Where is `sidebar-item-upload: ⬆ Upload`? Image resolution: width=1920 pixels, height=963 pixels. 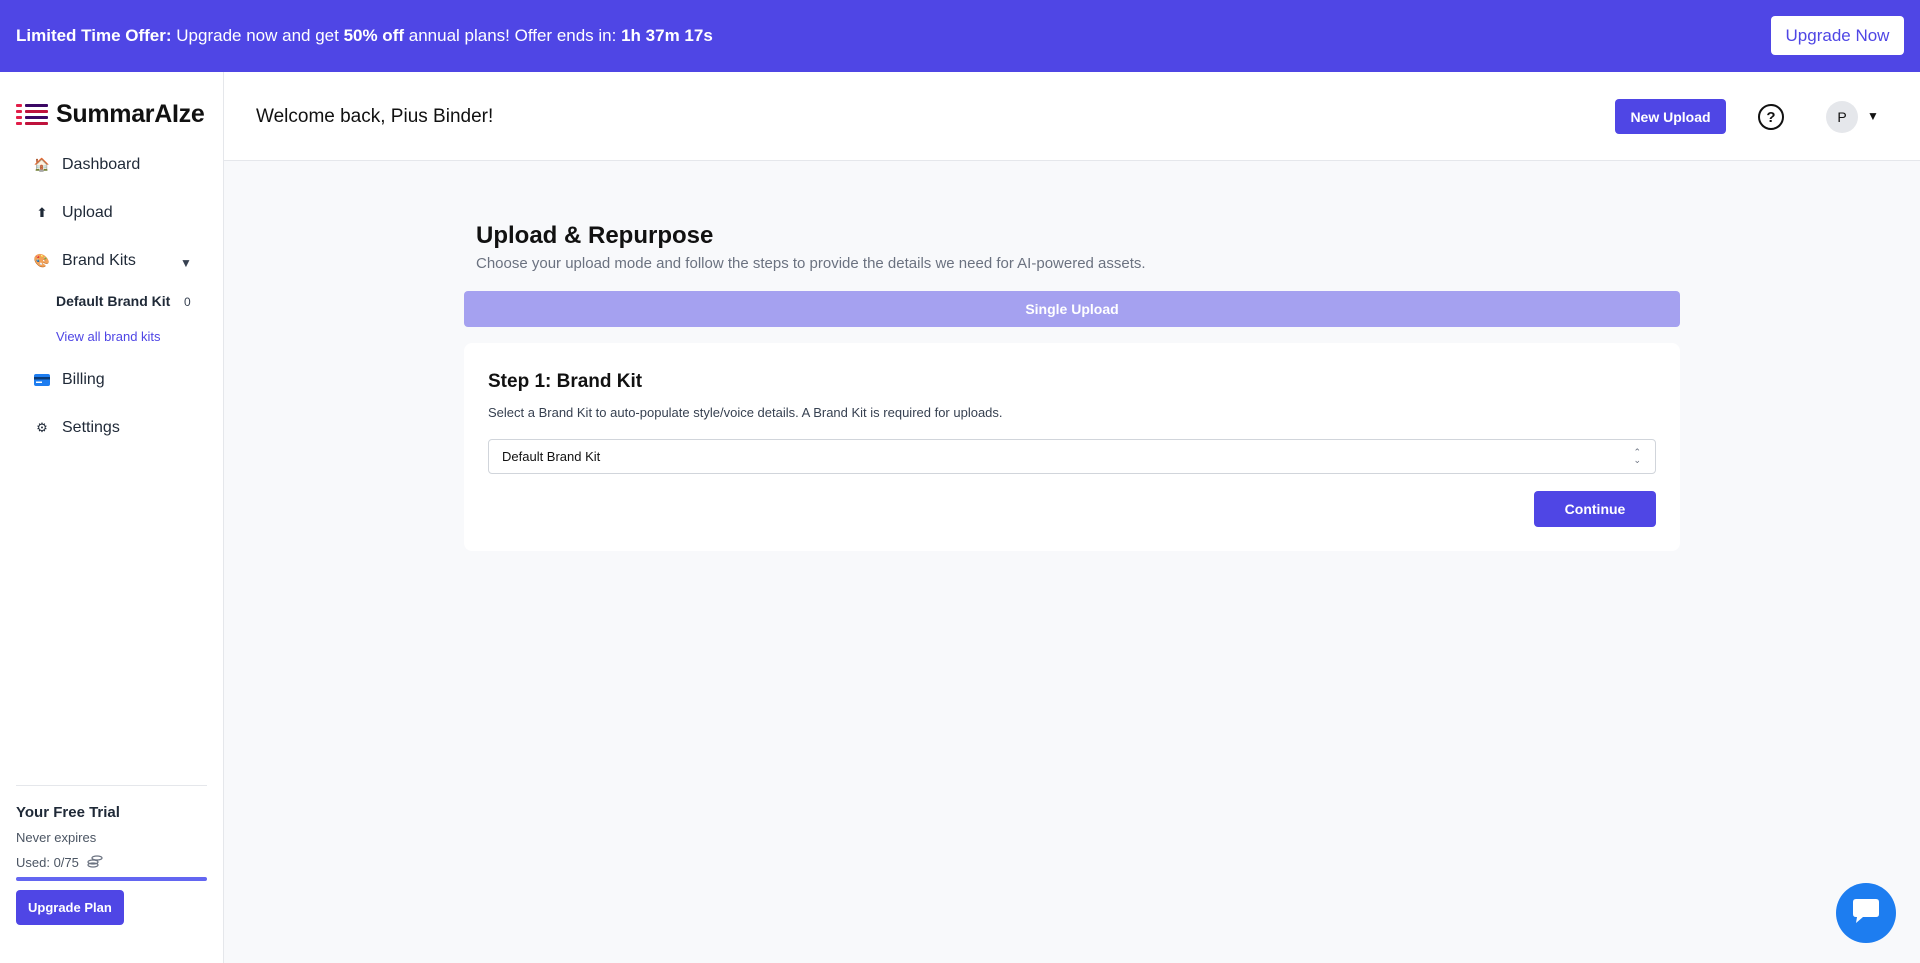
sidebar-item-upload: ⬆ Upload is located at coordinates (73, 213).